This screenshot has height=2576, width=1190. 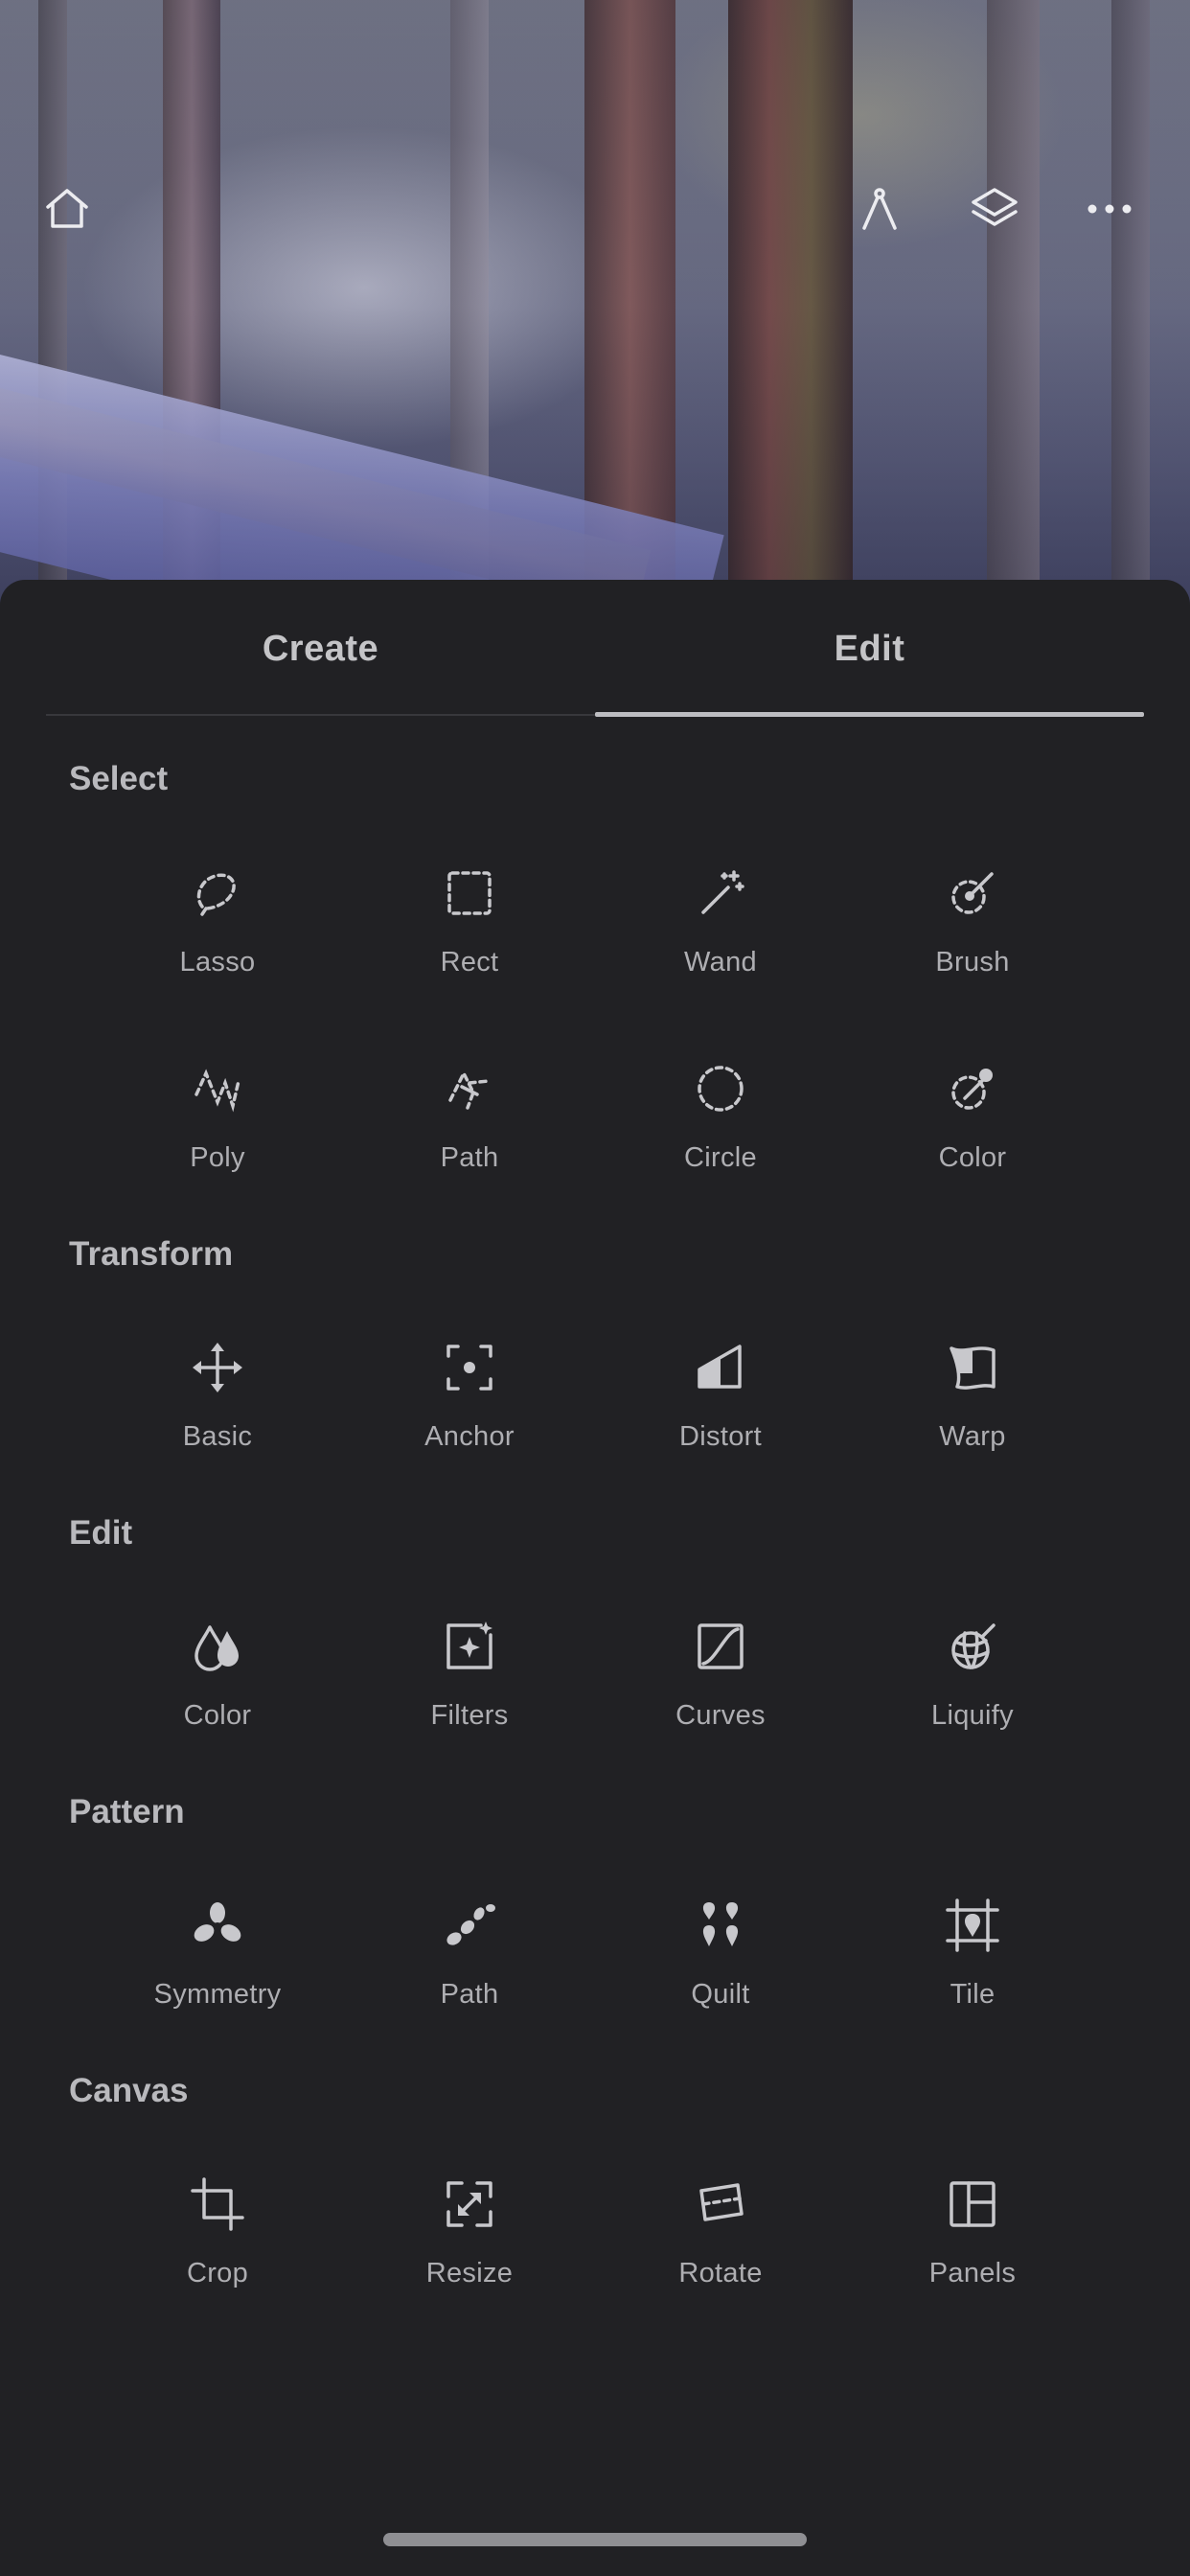 What do you see at coordinates (127, 1811) in the screenshot?
I see `section-title-pattern: Pattern` at bounding box center [127, 1811].